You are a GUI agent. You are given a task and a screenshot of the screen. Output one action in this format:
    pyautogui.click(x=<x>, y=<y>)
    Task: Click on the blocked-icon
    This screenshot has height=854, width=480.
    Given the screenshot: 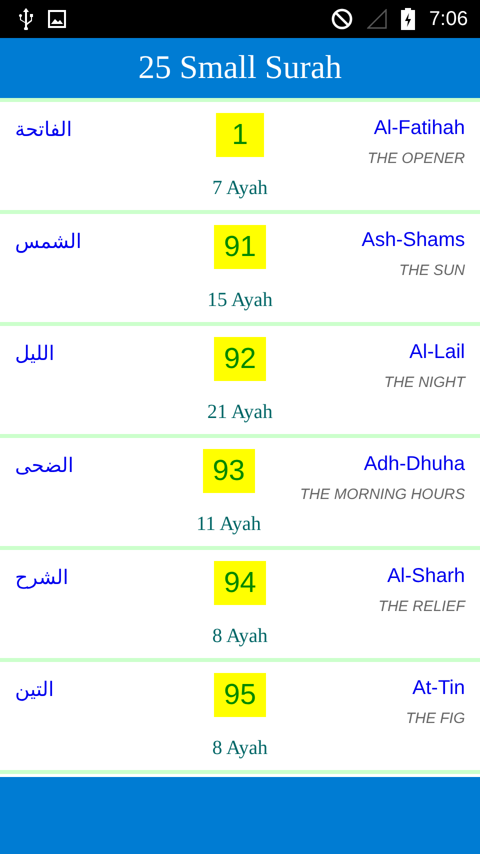 What is the action you would take?
    pyautogui.click(x=342, y=19)
    